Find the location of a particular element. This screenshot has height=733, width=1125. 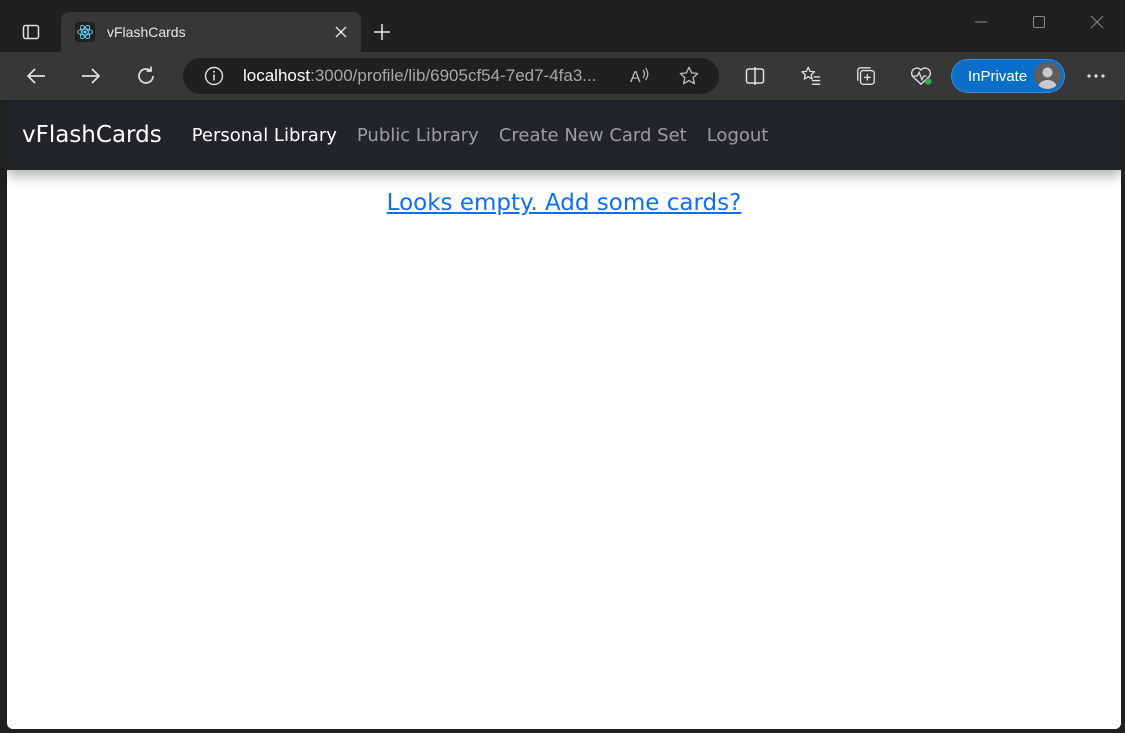

more-icon is located at coordinates (1096, 76).